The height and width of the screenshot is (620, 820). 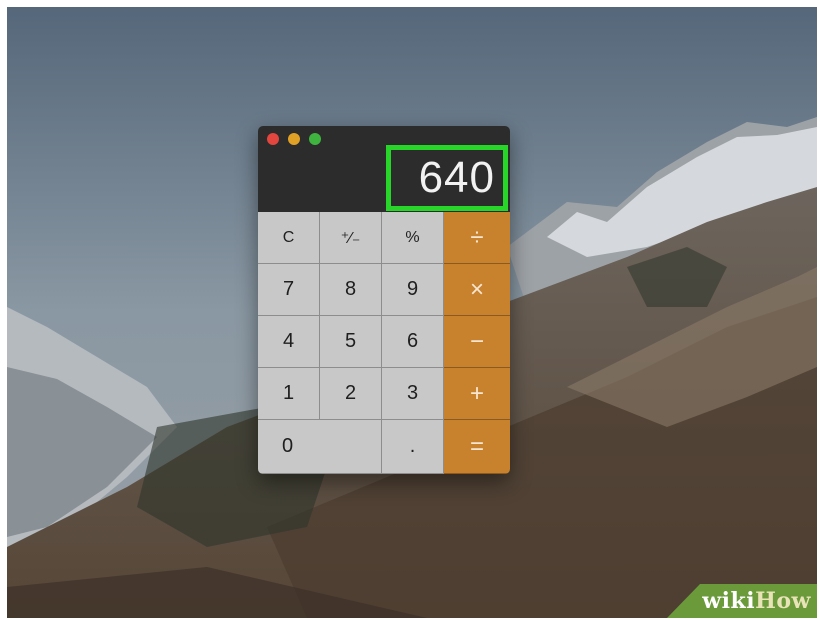 What do you see at coordinates (289, 290) in the screenshot?
I see `digit-7-button: 7` at bounding box center [289, 290].